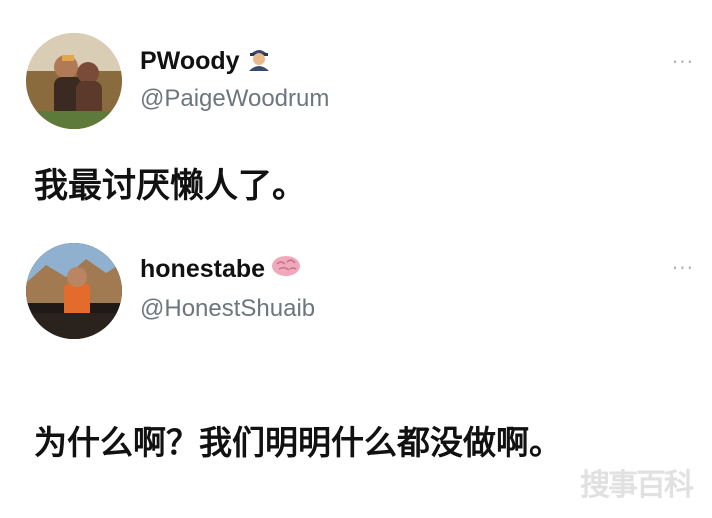 The height and width of the screenshot is (518, 712). I want to click on watermark: 搜事百科, so click(637, 485).